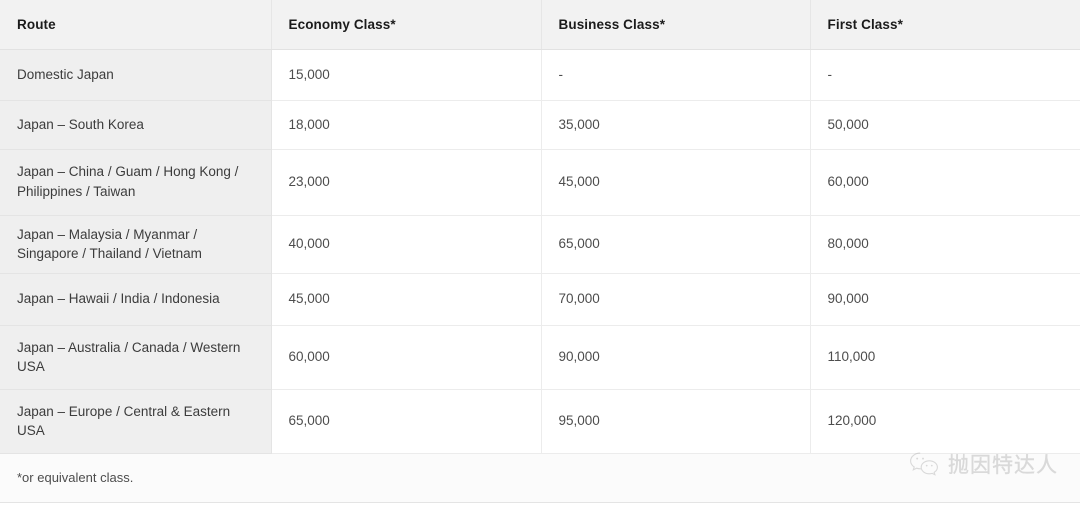  What do you see at coordinates (136, 25) in the screenshot?
I see `column-header-route: Route` at bounding box center [136, 25].